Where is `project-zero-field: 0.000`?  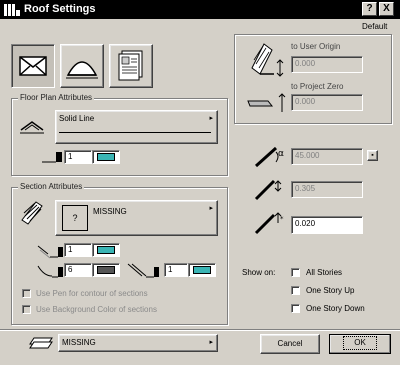
project-zero-field: 0.000 is located at coordinates (327, 102).